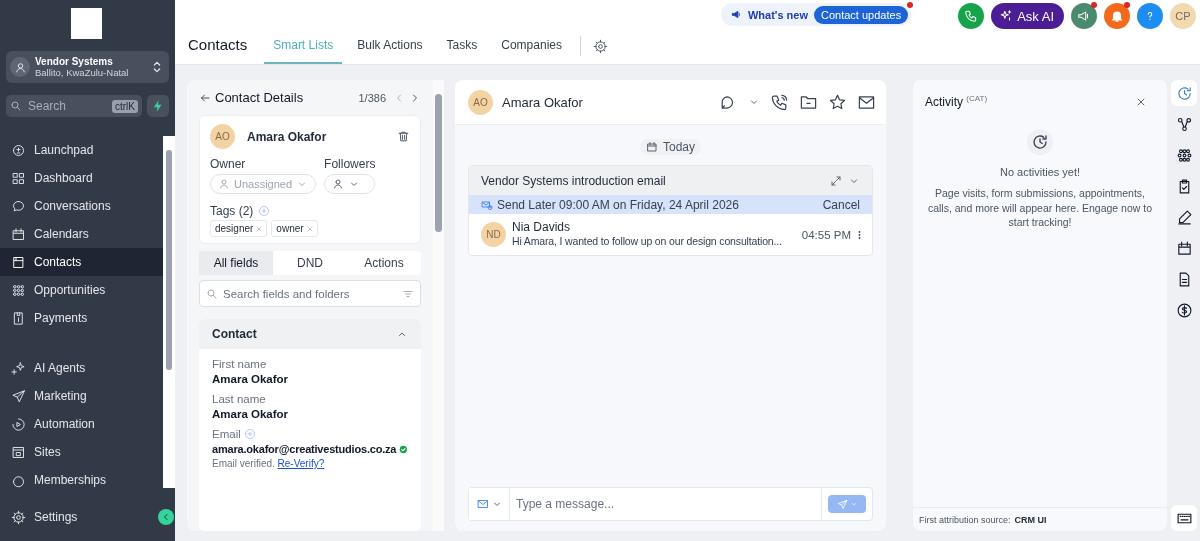 The image size is (1200, 541). Describe the element at coordinates (239, 228) in the screenshot. I see `tag-chip: designer` at that location.